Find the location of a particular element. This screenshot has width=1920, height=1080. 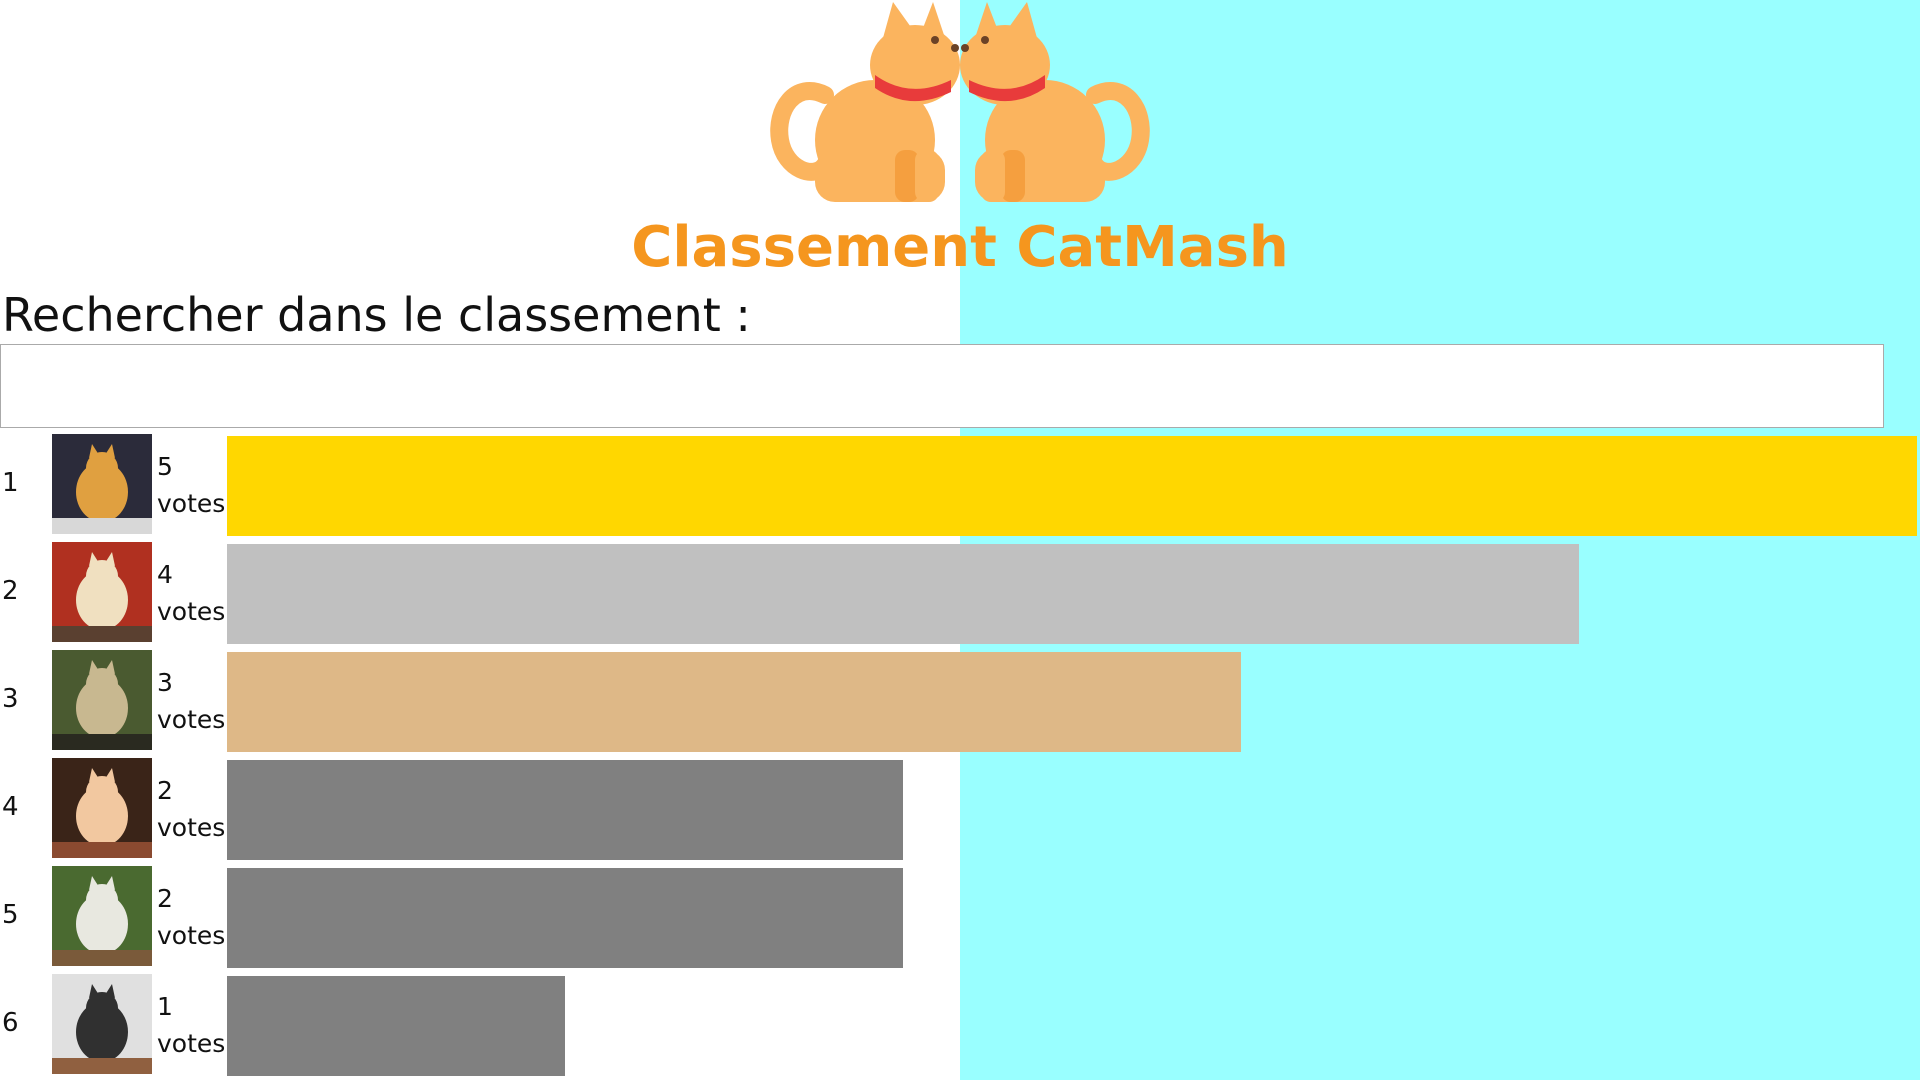

cat-bridge-photo-icon is located at coordinates (102, 916).